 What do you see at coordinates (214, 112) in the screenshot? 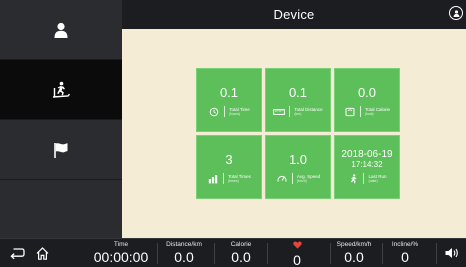
I see `clock-icon` at bounding box center [214, 112].